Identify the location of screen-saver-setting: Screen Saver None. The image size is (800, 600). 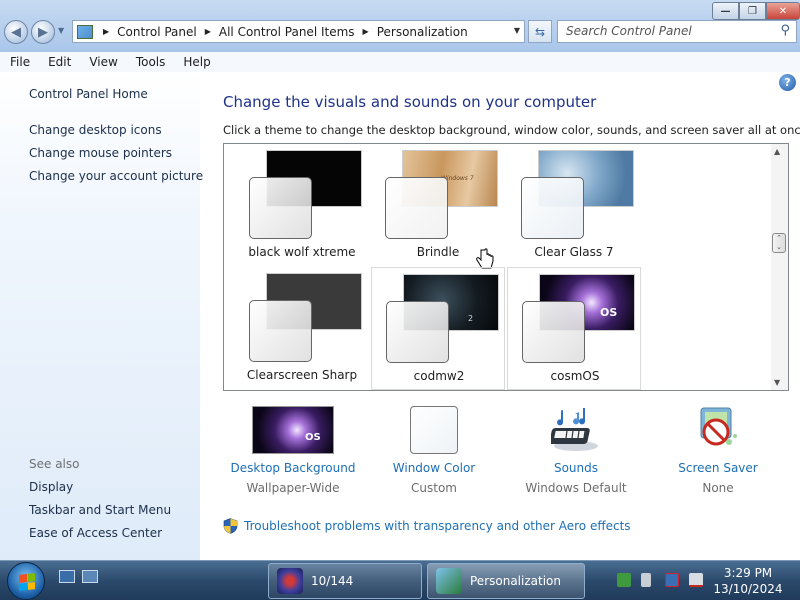
(718, 450).